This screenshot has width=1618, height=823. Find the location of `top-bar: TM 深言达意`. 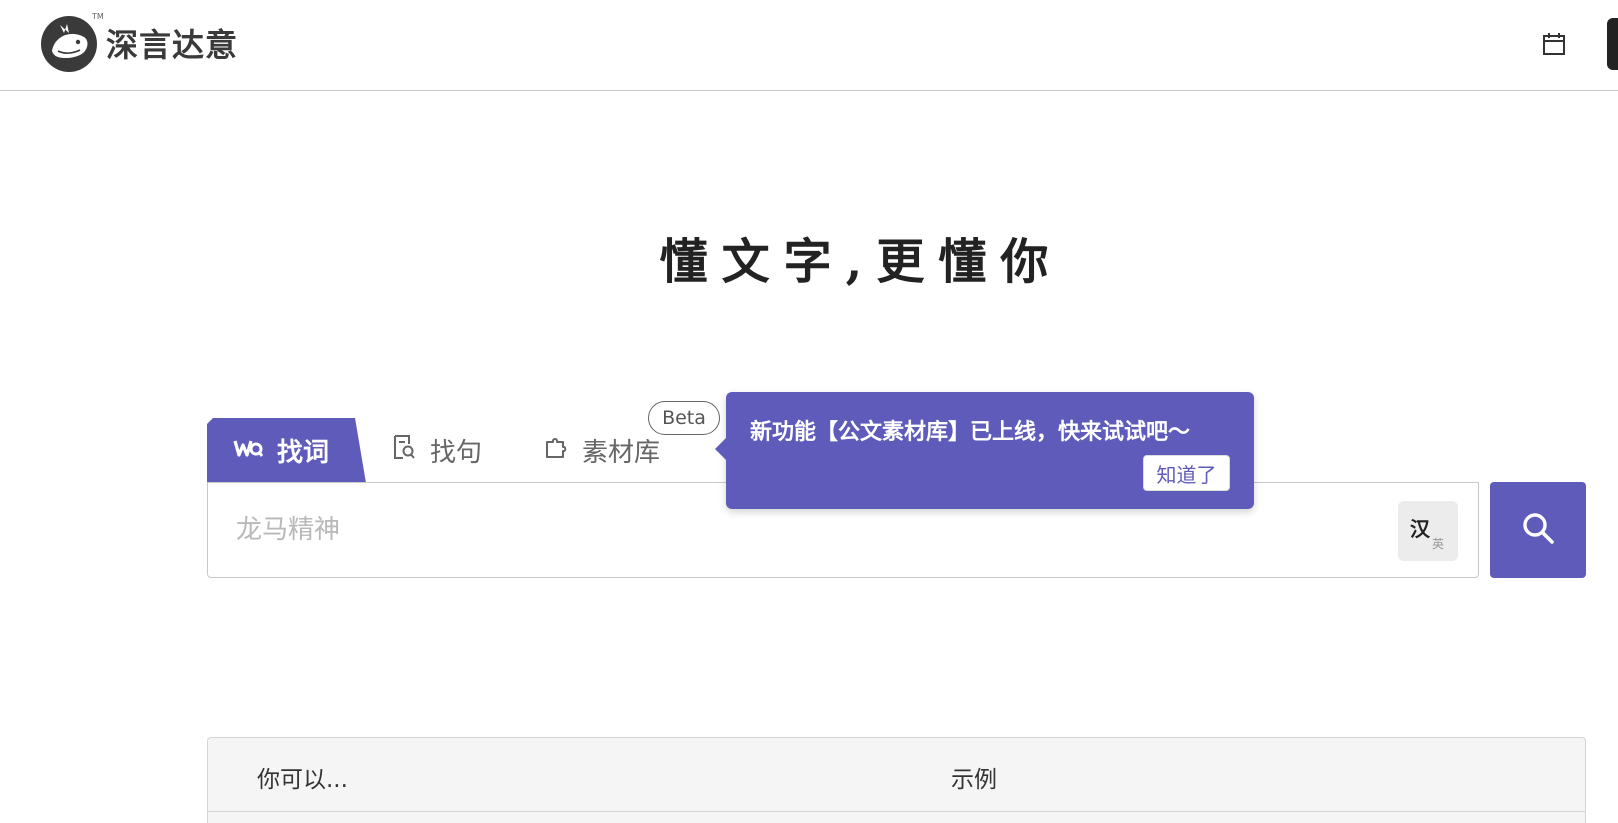

top-bar: TM 深言达意 is located at coordinates (809, 45).